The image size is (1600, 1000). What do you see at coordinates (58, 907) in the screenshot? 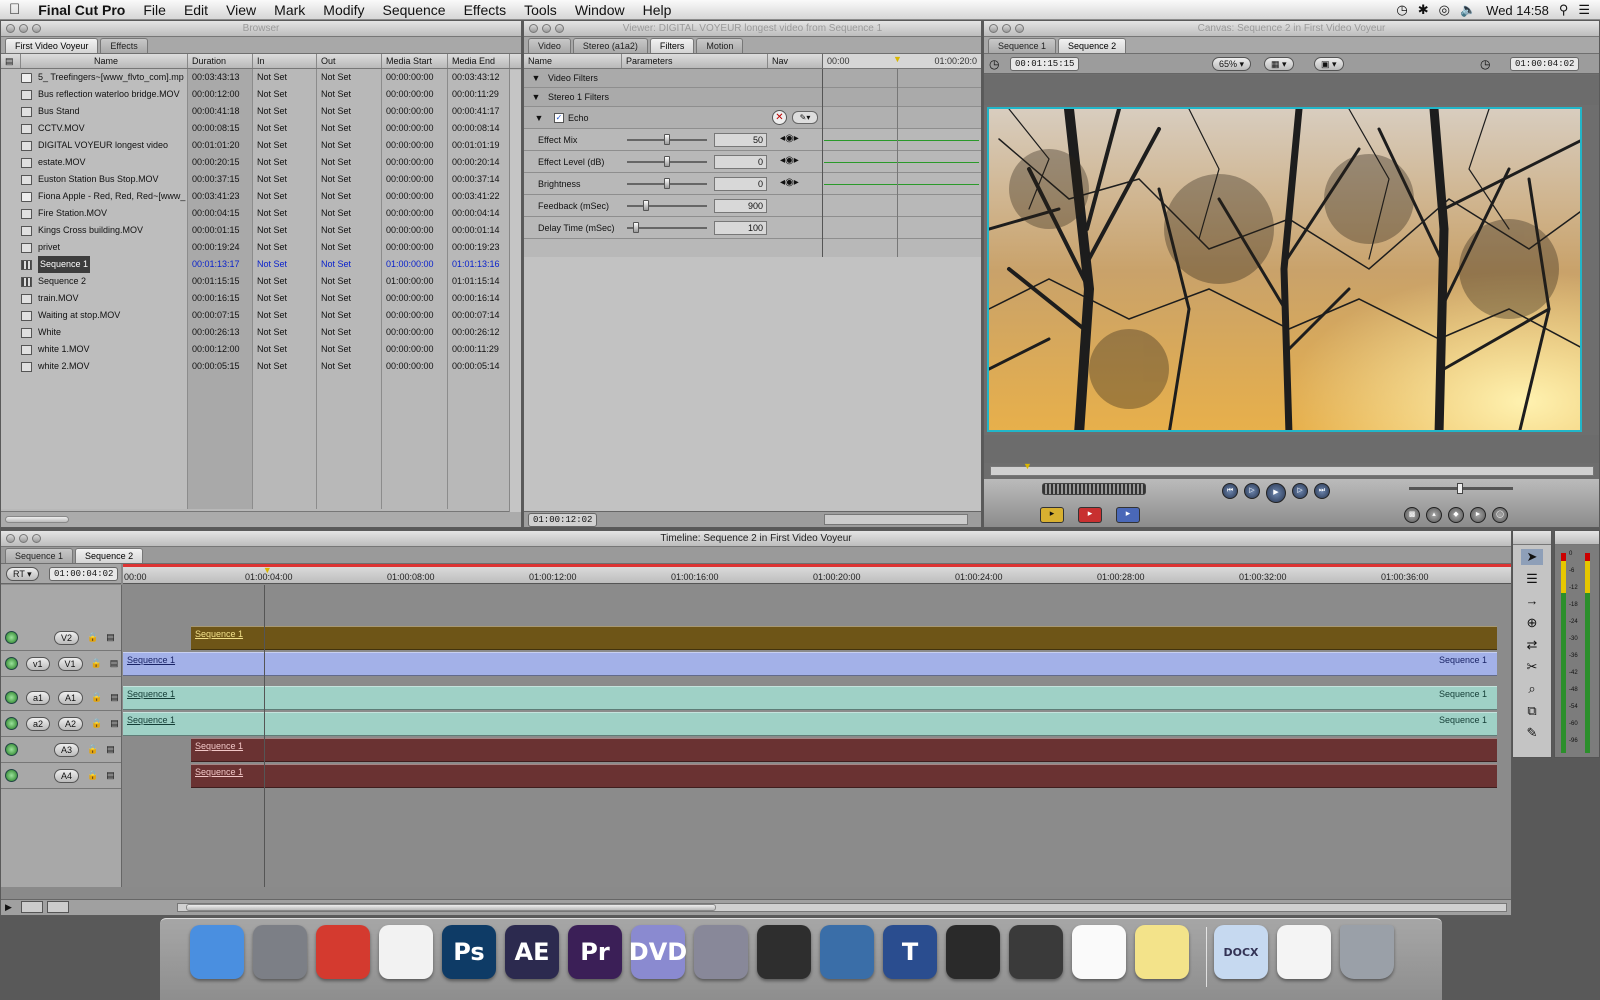
I see `keyframe-overlays-toggle` at bounding box center [58, 907].